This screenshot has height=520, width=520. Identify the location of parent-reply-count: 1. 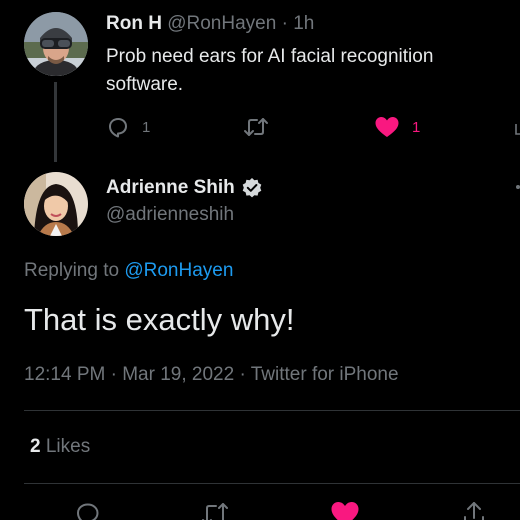
(146, 127).